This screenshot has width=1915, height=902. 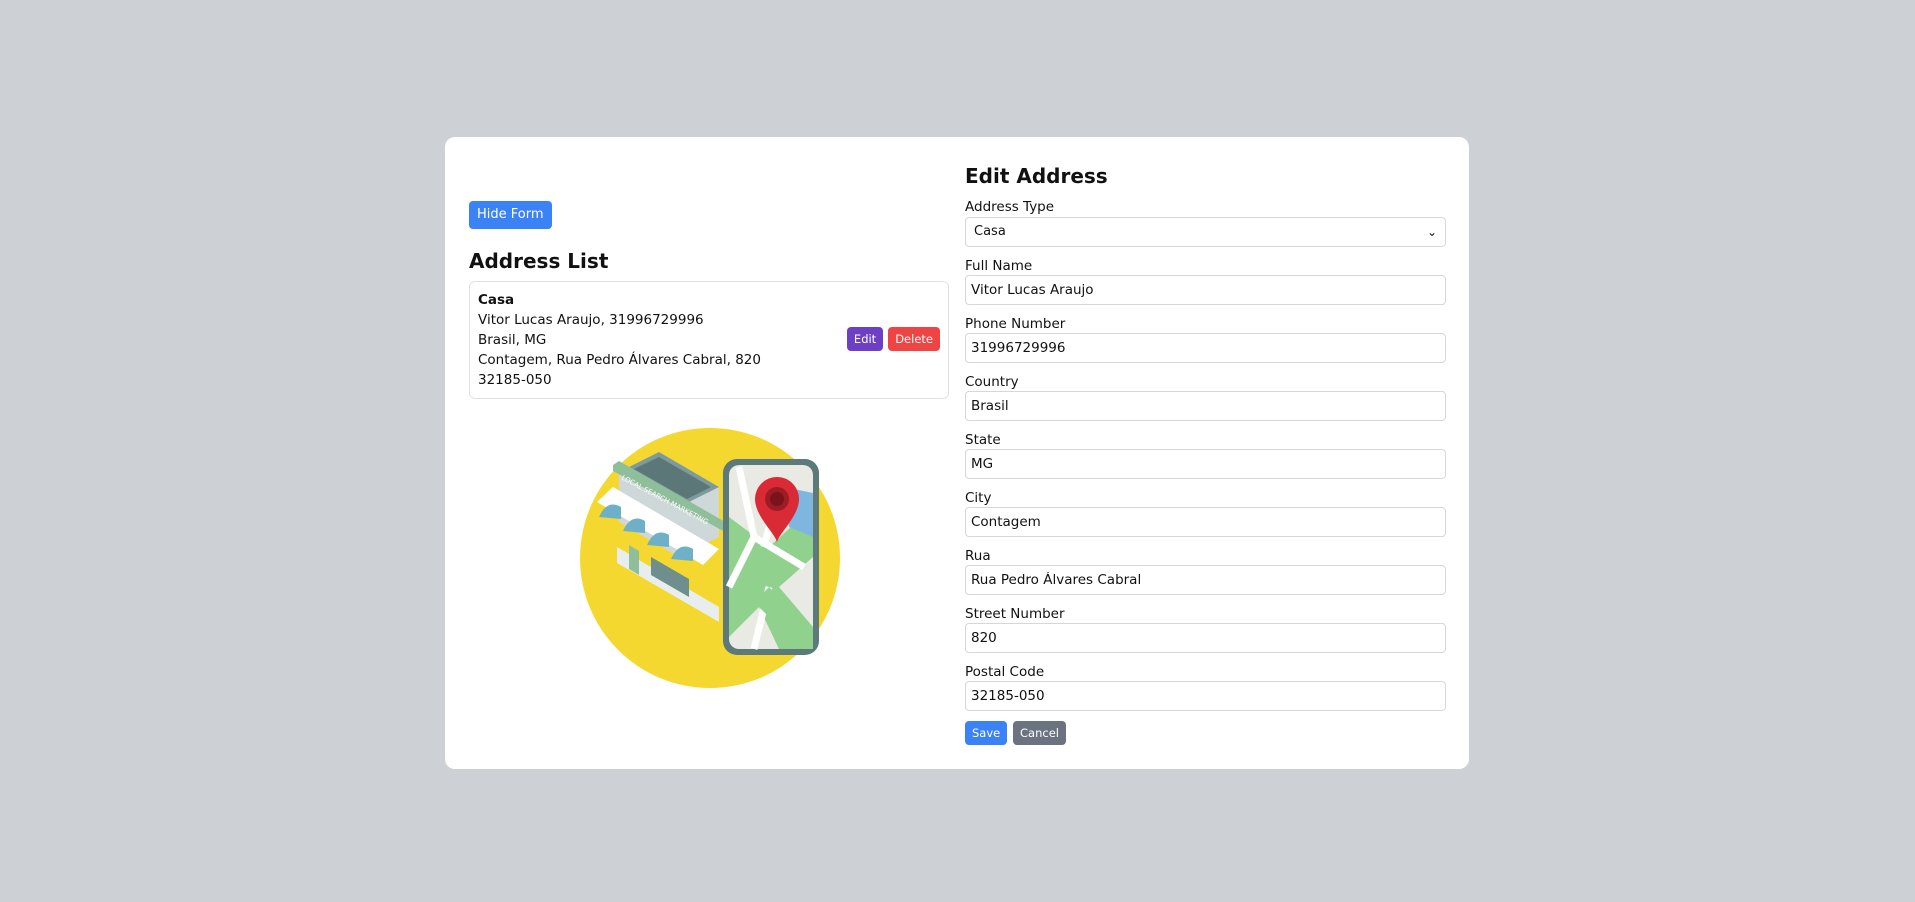 What do you see at coordinates (1205, 522) in the screenshot?
I see `city-input` at bounding box center [1205, 522].